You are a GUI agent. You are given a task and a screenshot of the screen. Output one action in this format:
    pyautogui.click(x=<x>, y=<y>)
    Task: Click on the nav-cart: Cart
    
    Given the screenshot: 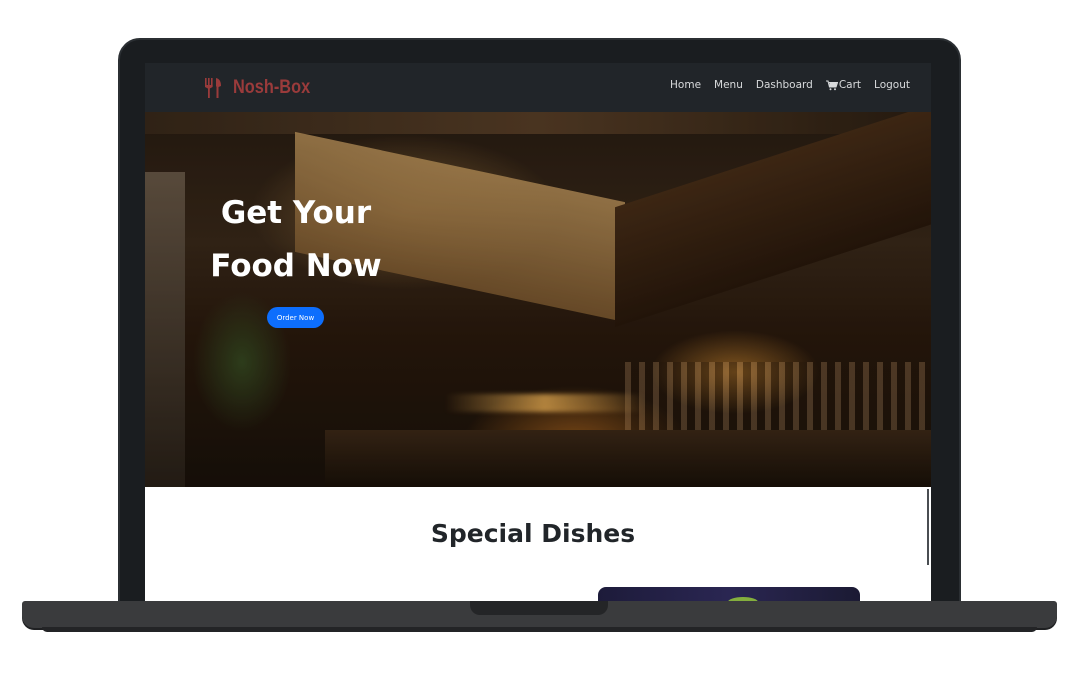 What is the action you would take?
    pyautogui.click(x=843, y=85)
    